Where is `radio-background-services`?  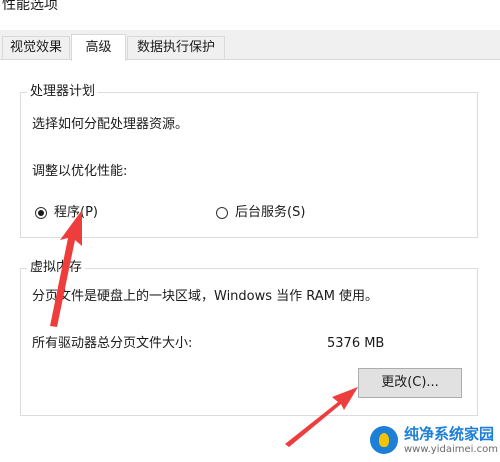
radio-background-services is located at coordinates (222, 213).